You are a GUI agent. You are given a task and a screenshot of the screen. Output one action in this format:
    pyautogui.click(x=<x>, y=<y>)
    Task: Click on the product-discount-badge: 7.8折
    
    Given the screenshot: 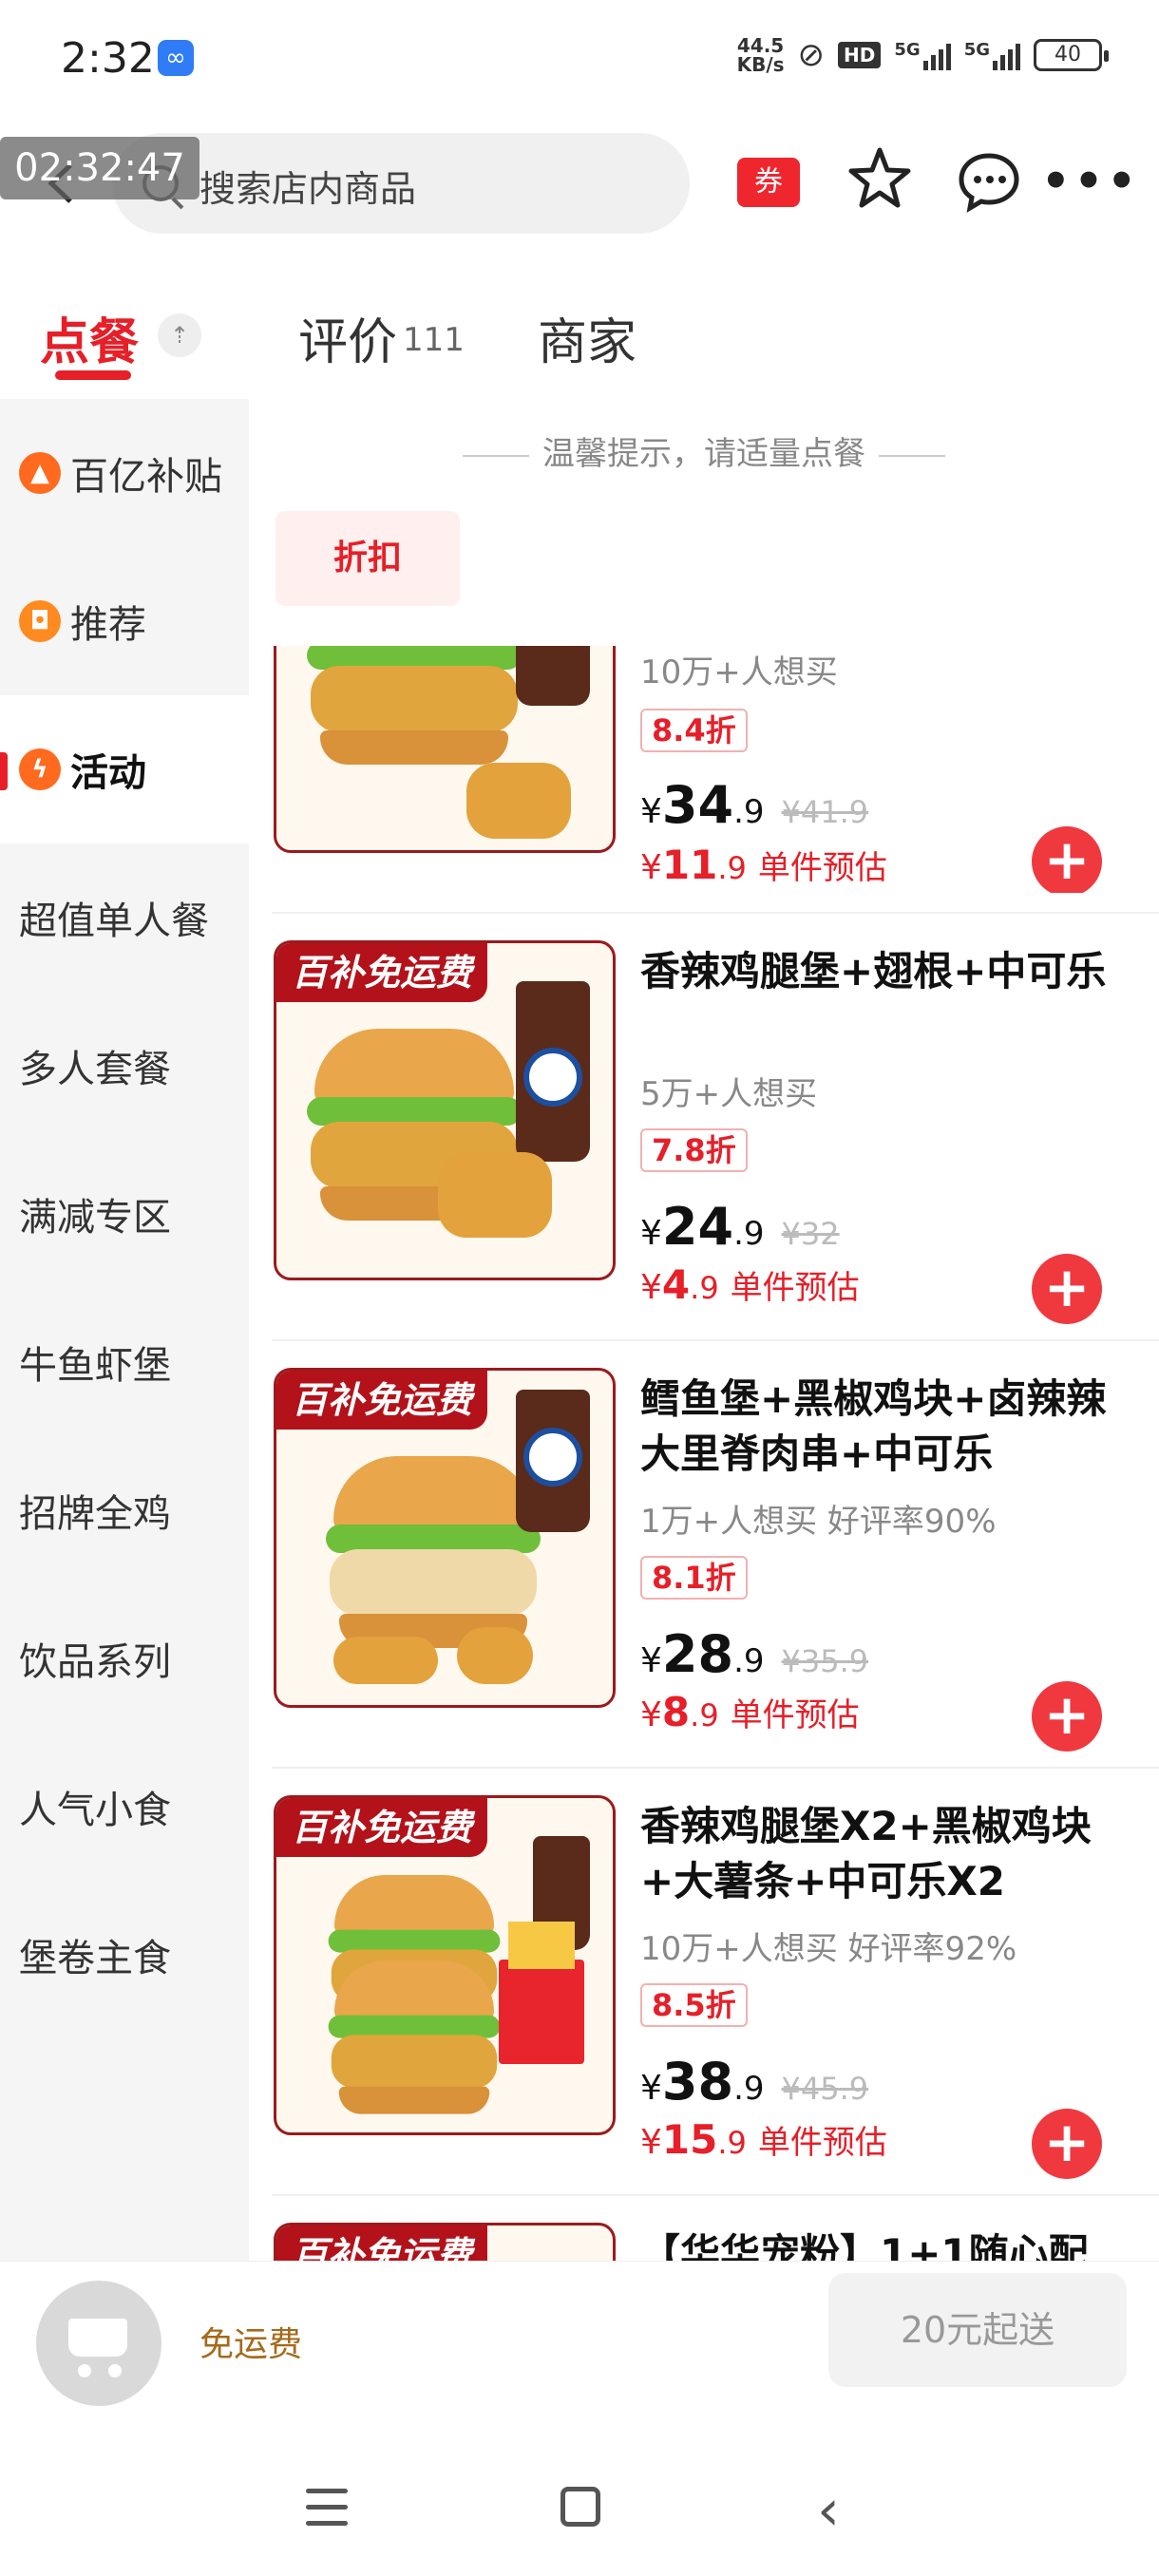 What is the action you would take?
    pyautogui.click(x=694, y=1150)
    